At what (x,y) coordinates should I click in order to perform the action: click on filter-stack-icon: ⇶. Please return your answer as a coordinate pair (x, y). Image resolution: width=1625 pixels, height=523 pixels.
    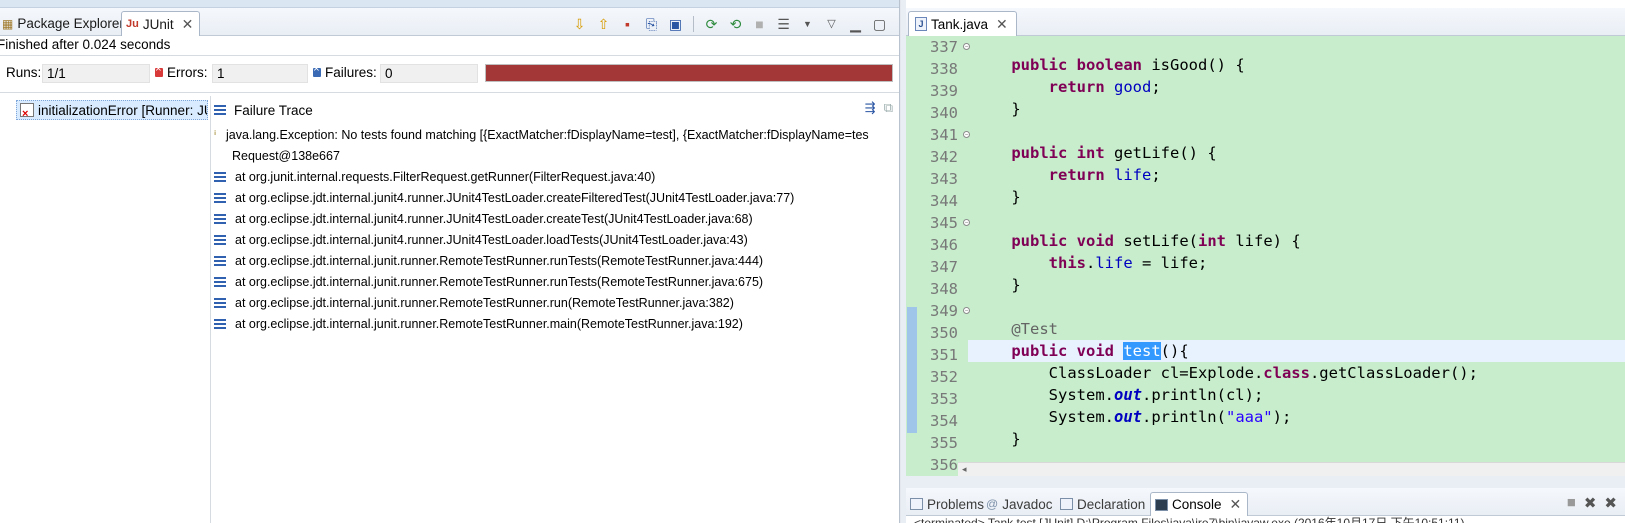
    Looking at the image, I should click on (870, 108).